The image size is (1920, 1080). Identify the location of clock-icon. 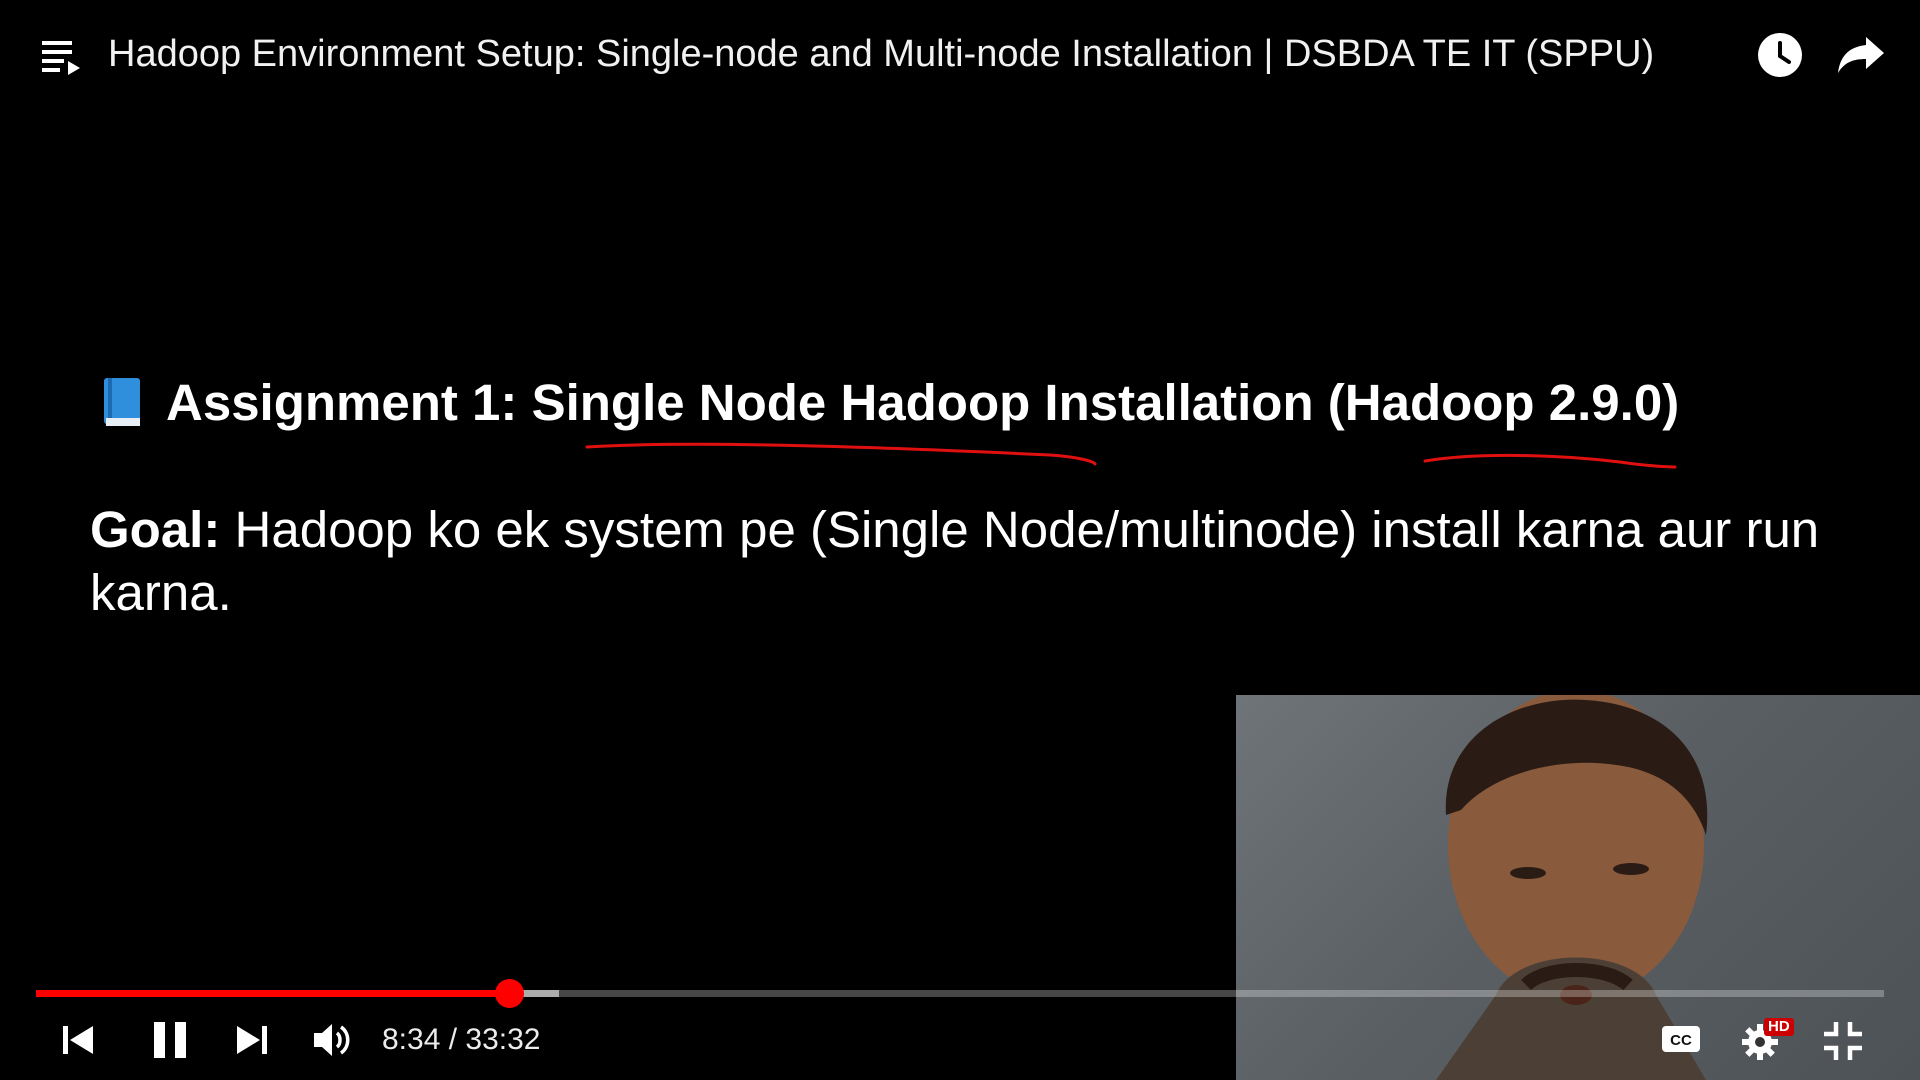
(1780, 55).